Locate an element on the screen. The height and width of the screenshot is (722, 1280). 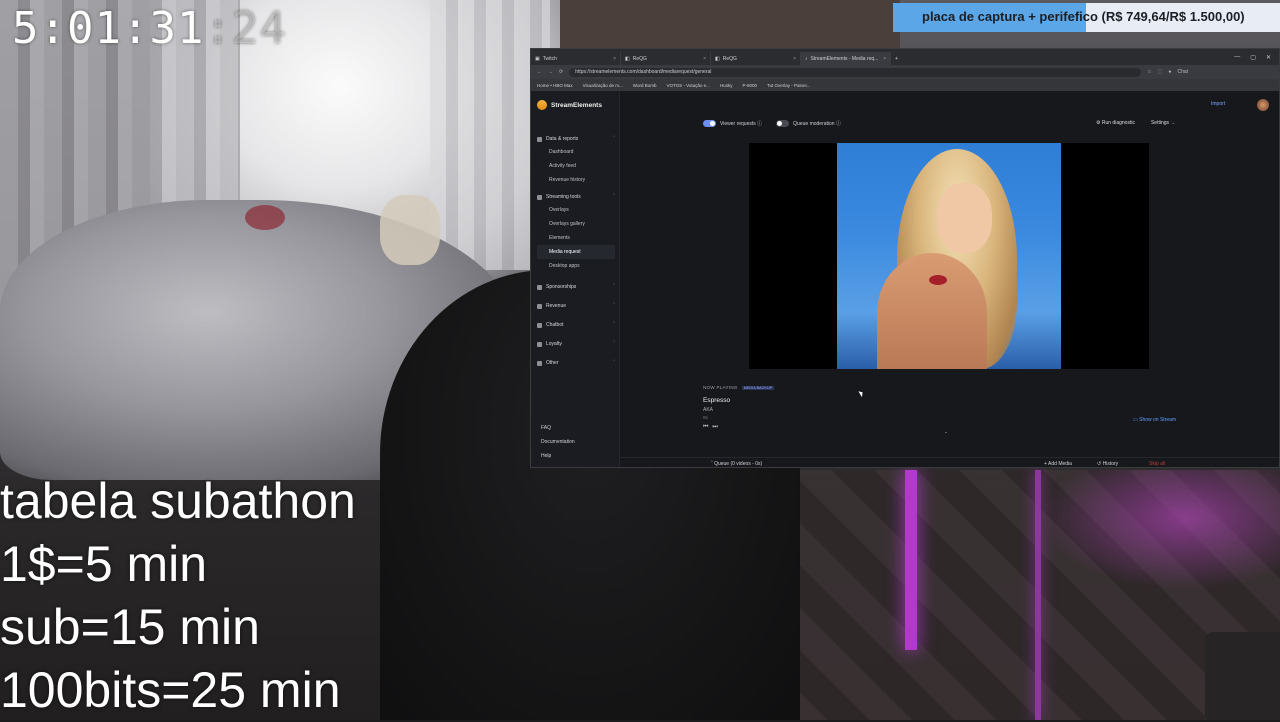
sidebar-group-other: Other ˇ is located at coordinates (576, 363).